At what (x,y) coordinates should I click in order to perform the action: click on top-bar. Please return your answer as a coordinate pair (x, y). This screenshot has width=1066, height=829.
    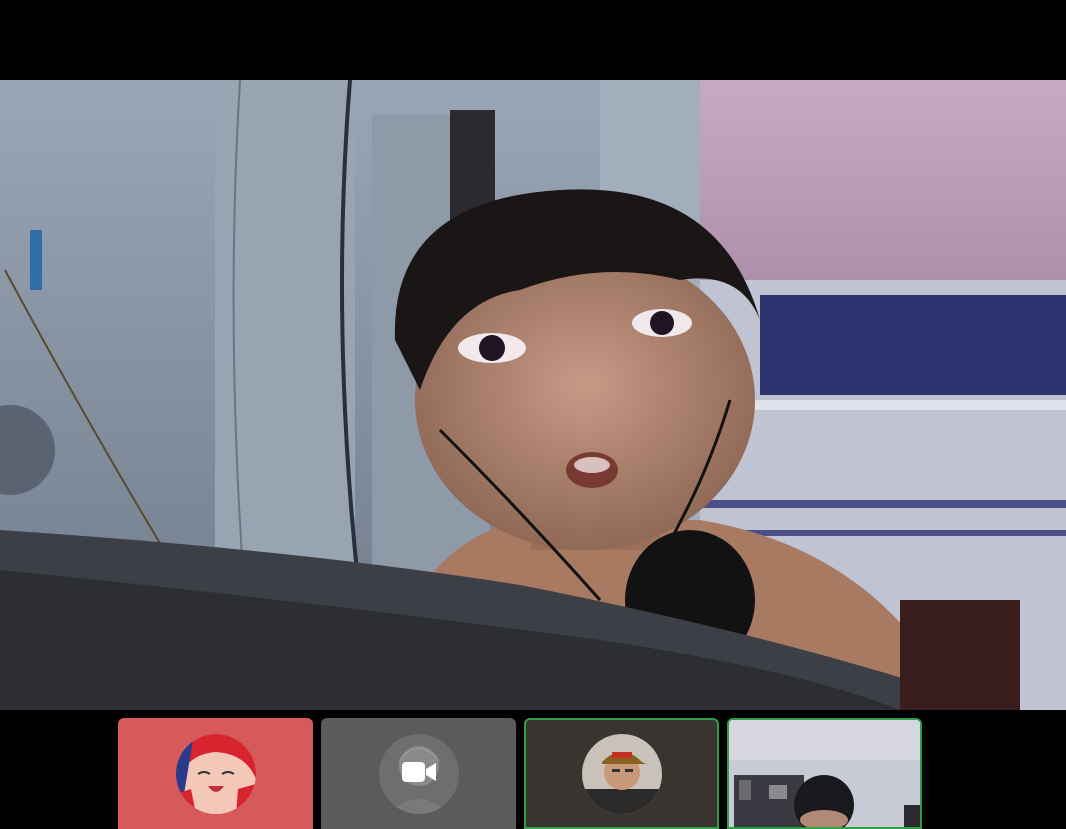
    Looking at the image, I should click on (533, 40).